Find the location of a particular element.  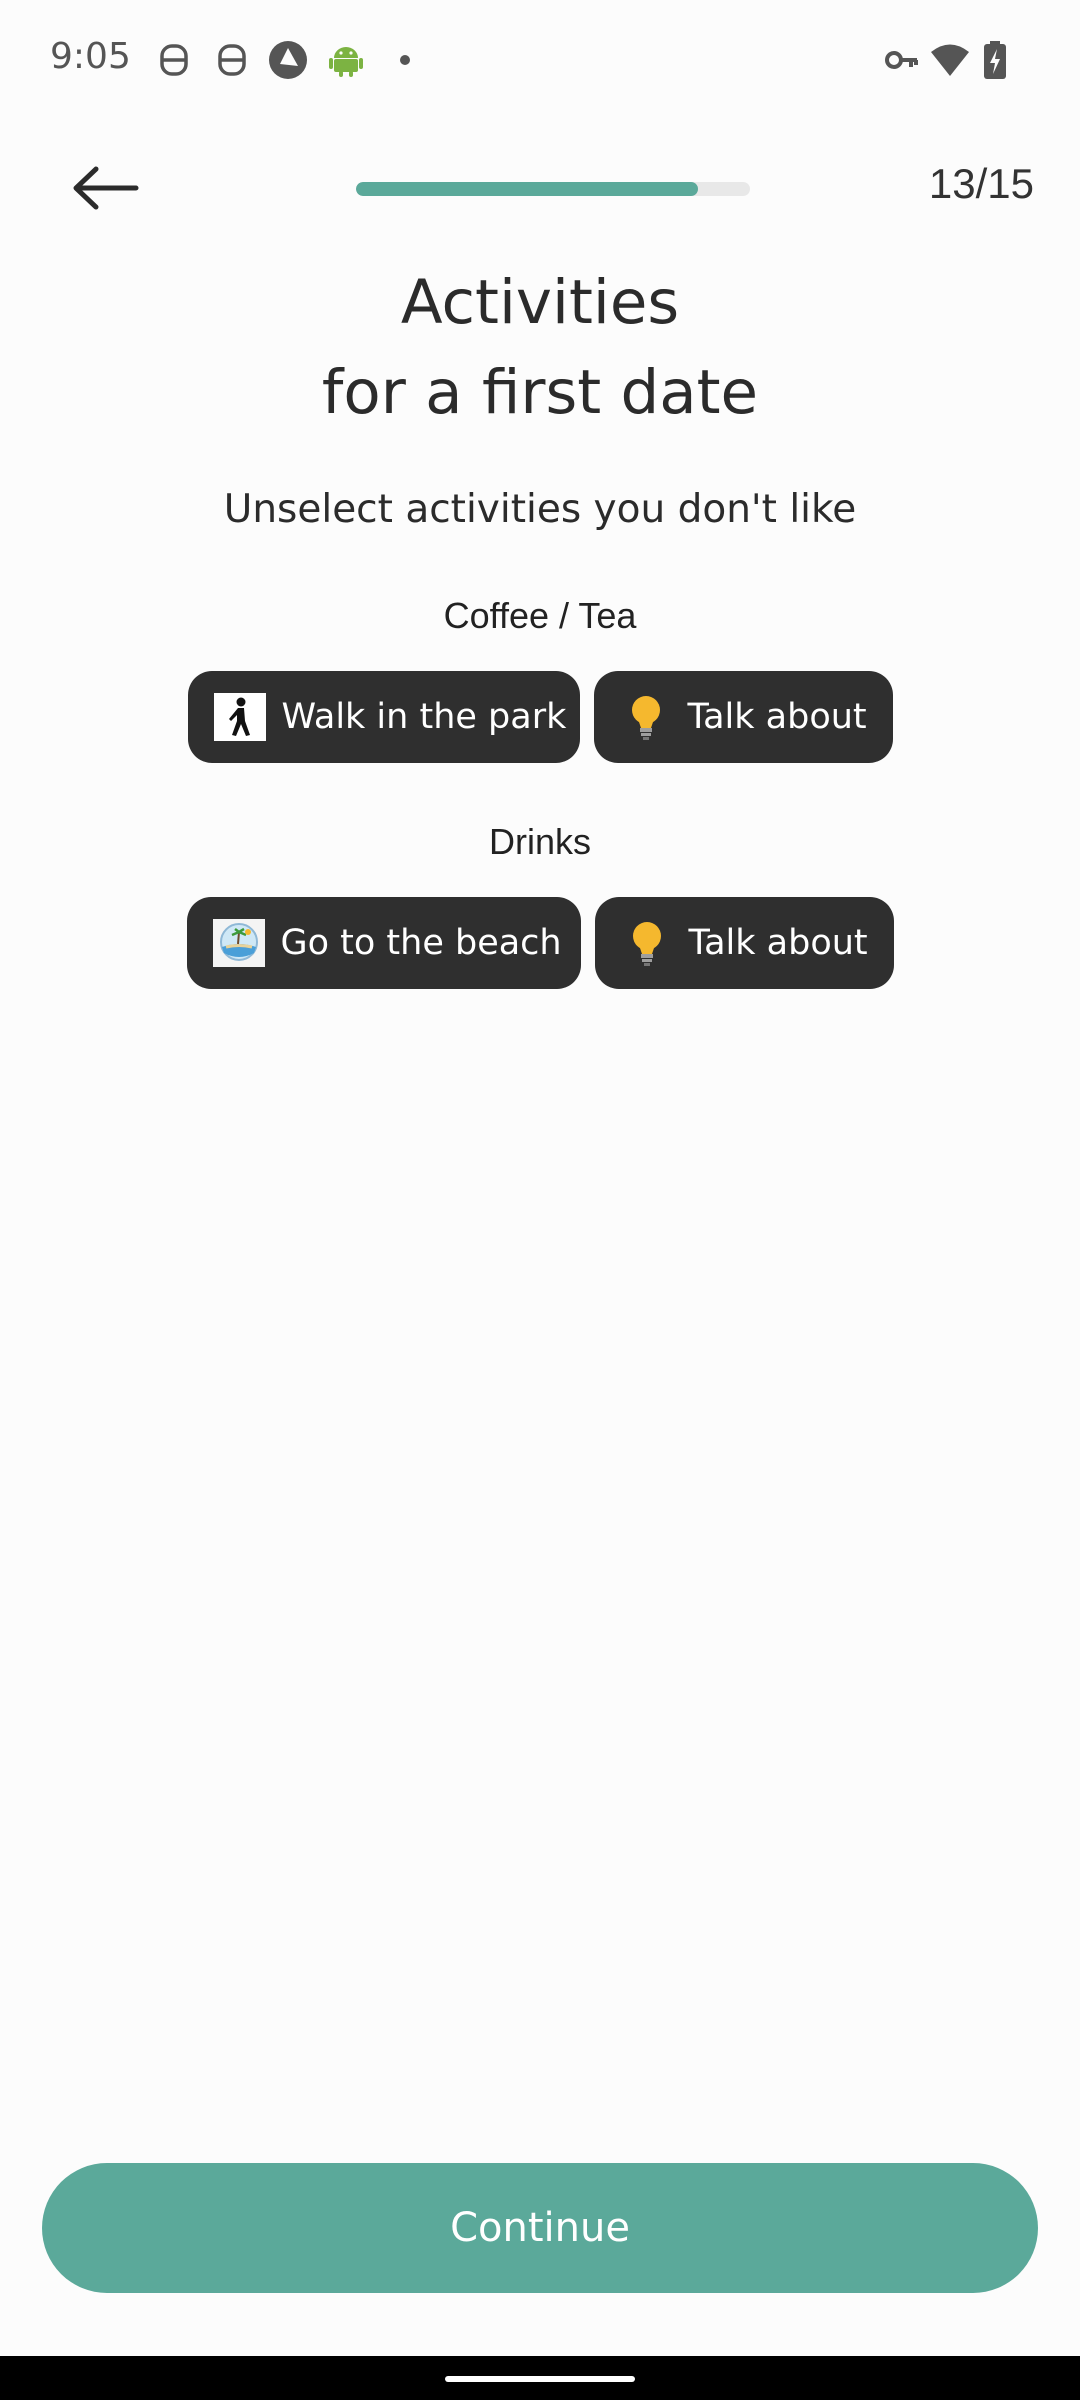

status-bar: 9:05 is located at coordinates (540, 63).